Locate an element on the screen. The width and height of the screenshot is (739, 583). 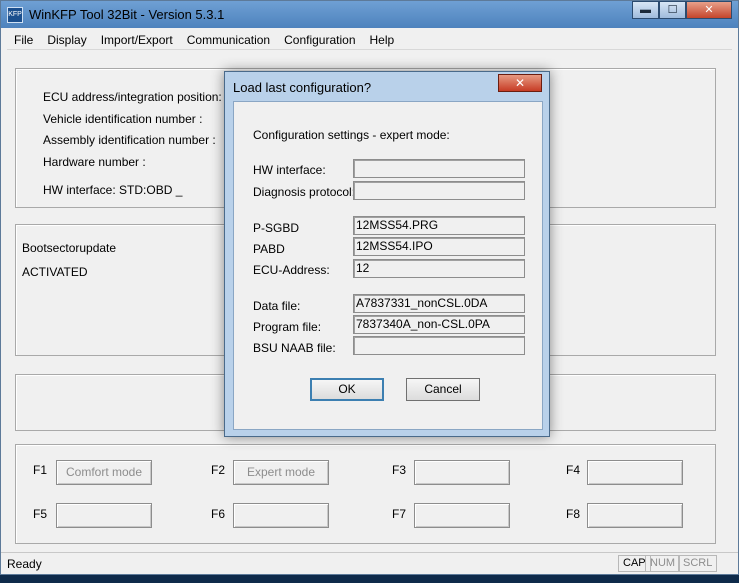
menu-communication: Communication is located at coordinates (228, 40).